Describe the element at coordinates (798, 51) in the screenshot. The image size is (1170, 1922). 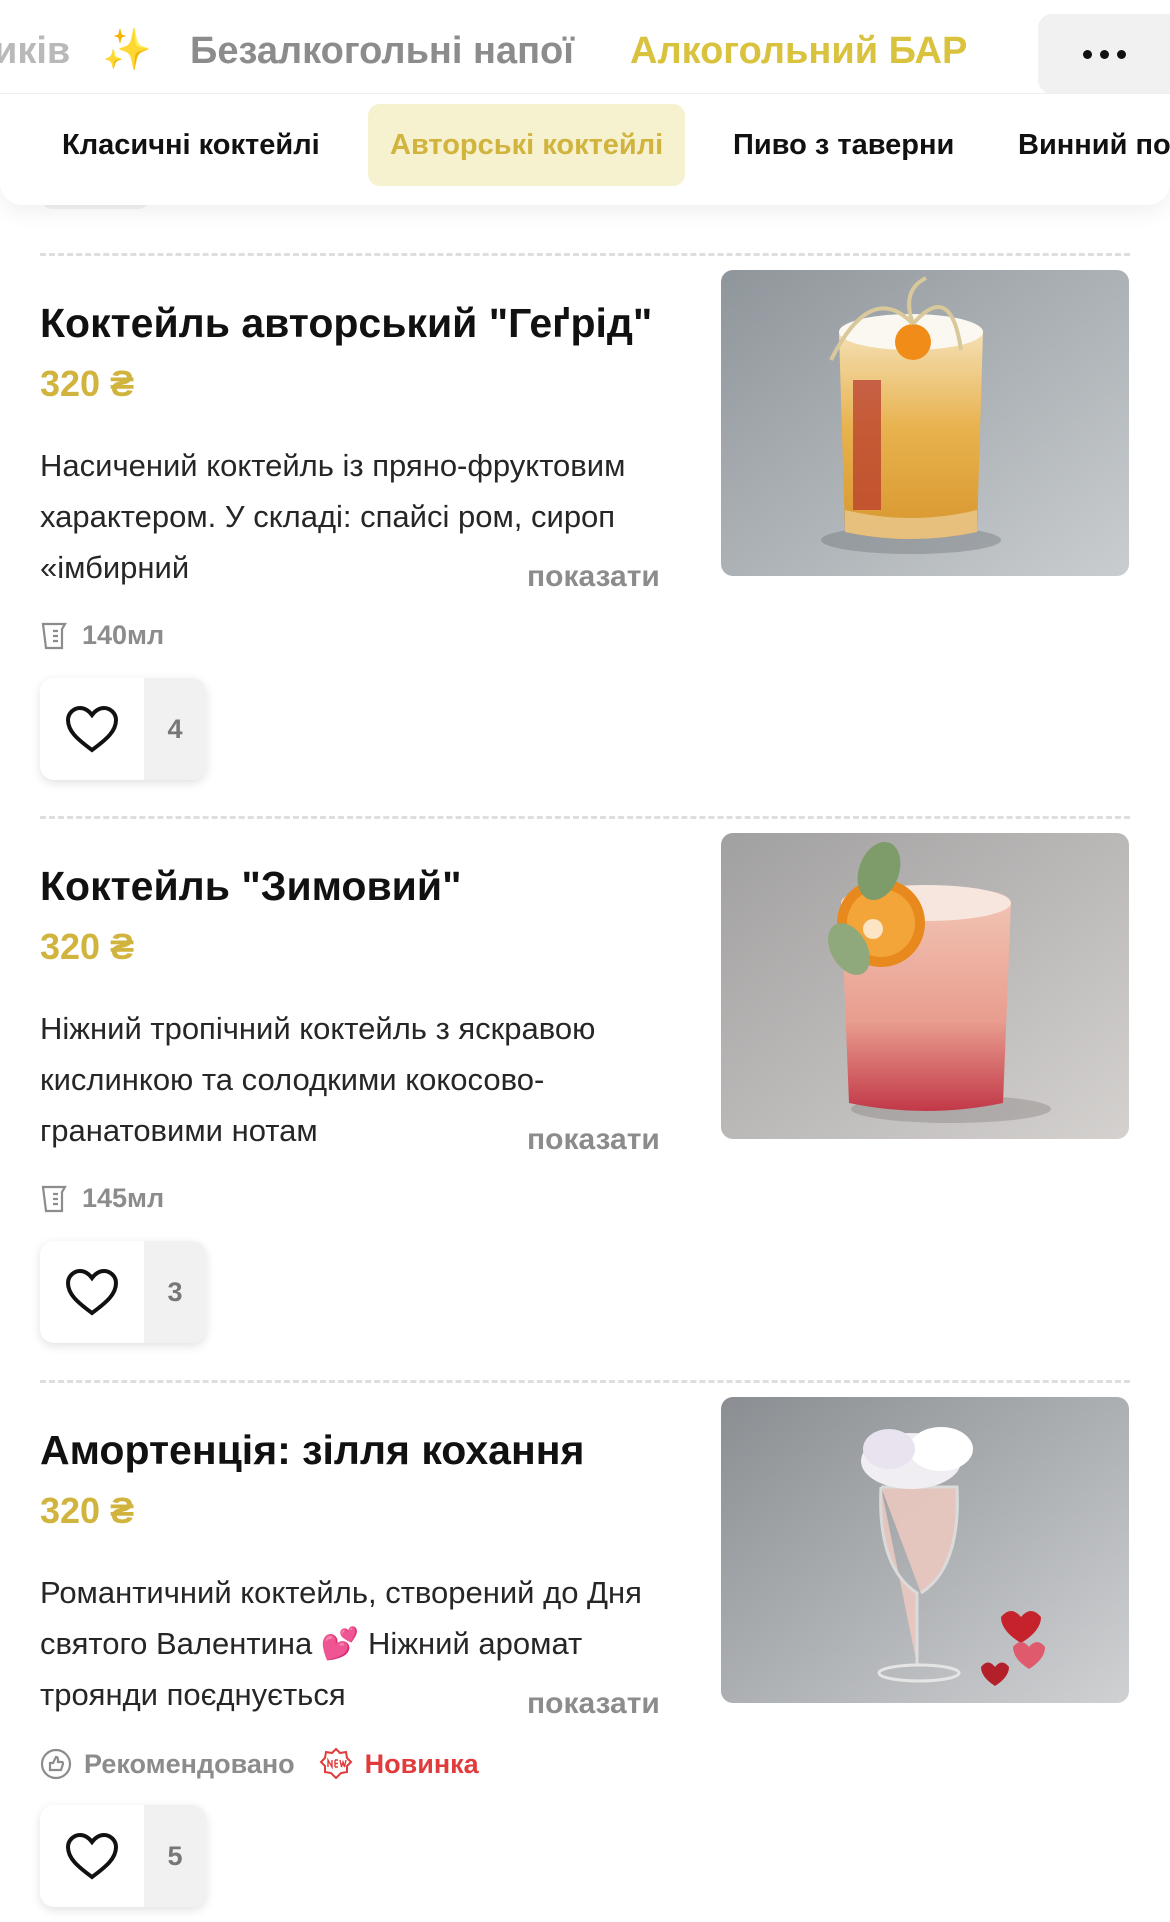
I see `tab-alcohol-bar: Алкогольний БАР` at that location.